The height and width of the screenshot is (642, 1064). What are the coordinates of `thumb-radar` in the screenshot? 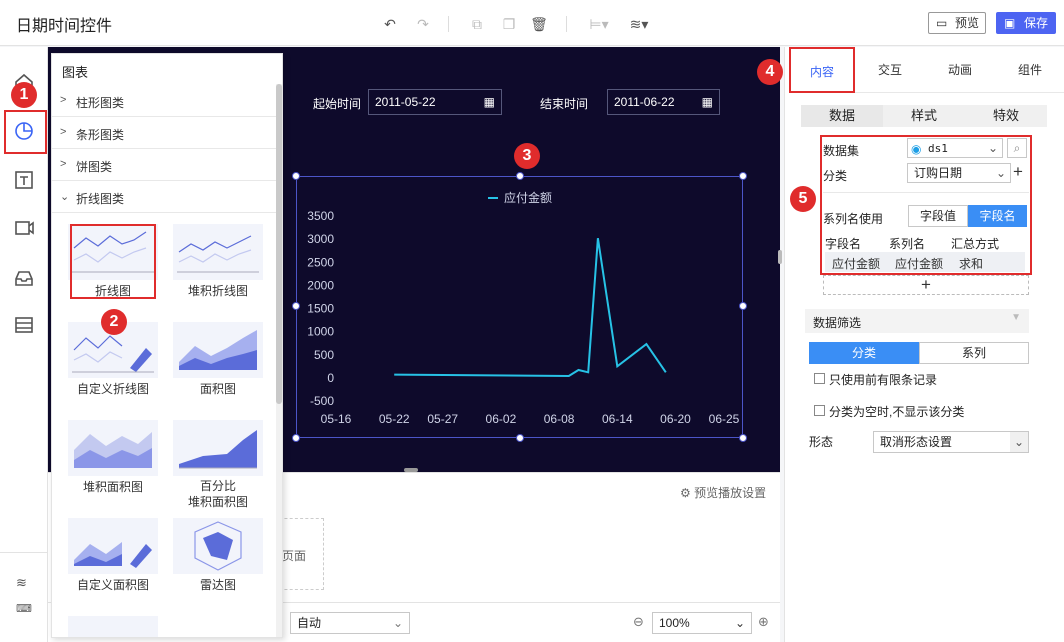 It's located at (218, 546).